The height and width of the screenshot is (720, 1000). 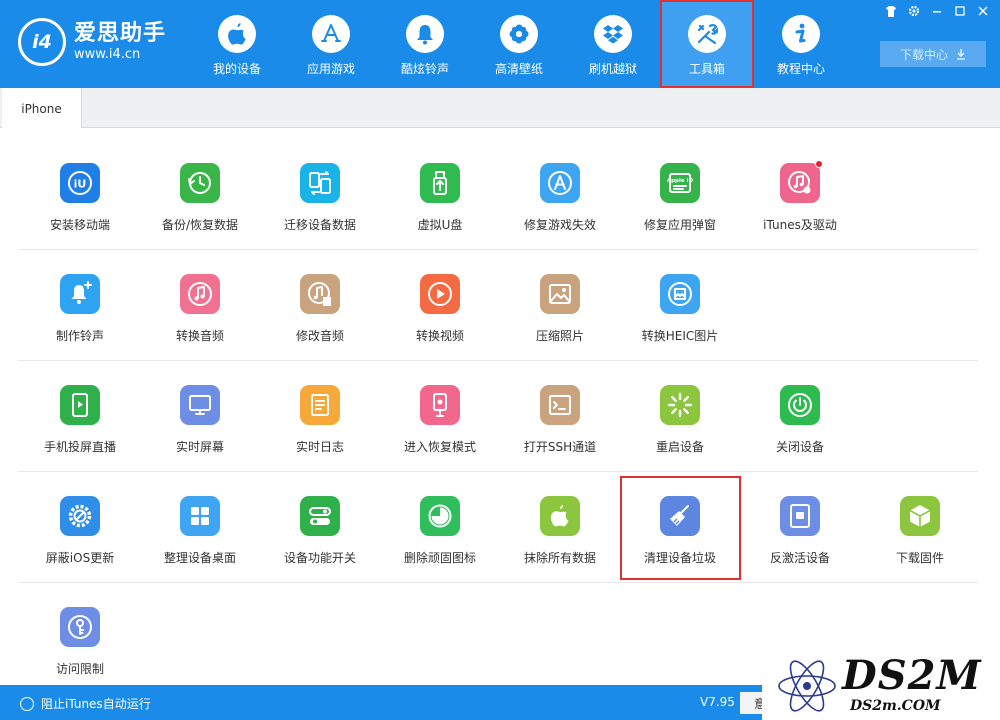 What do you see at coordinates (27, 703) in the screenshot?
I see `radio-circle-icon` at bounding box center [27, 703].